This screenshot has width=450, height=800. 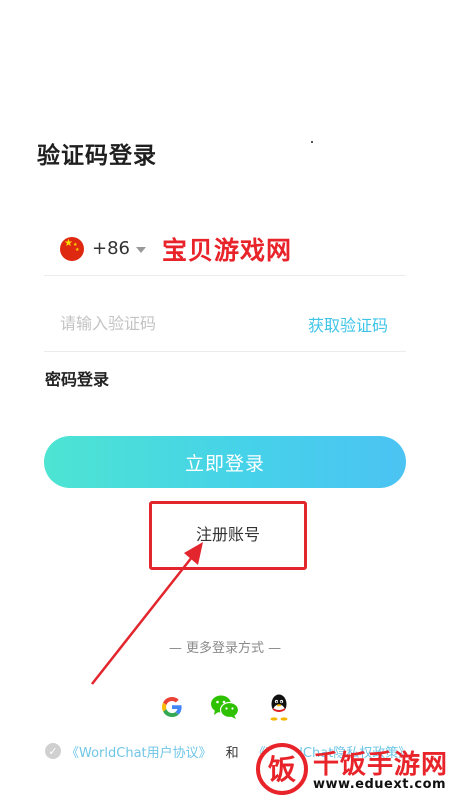 I want to click on phone-row: ★ ★ ★ +86 宝贝游戏网, so click(x=225, y=249).